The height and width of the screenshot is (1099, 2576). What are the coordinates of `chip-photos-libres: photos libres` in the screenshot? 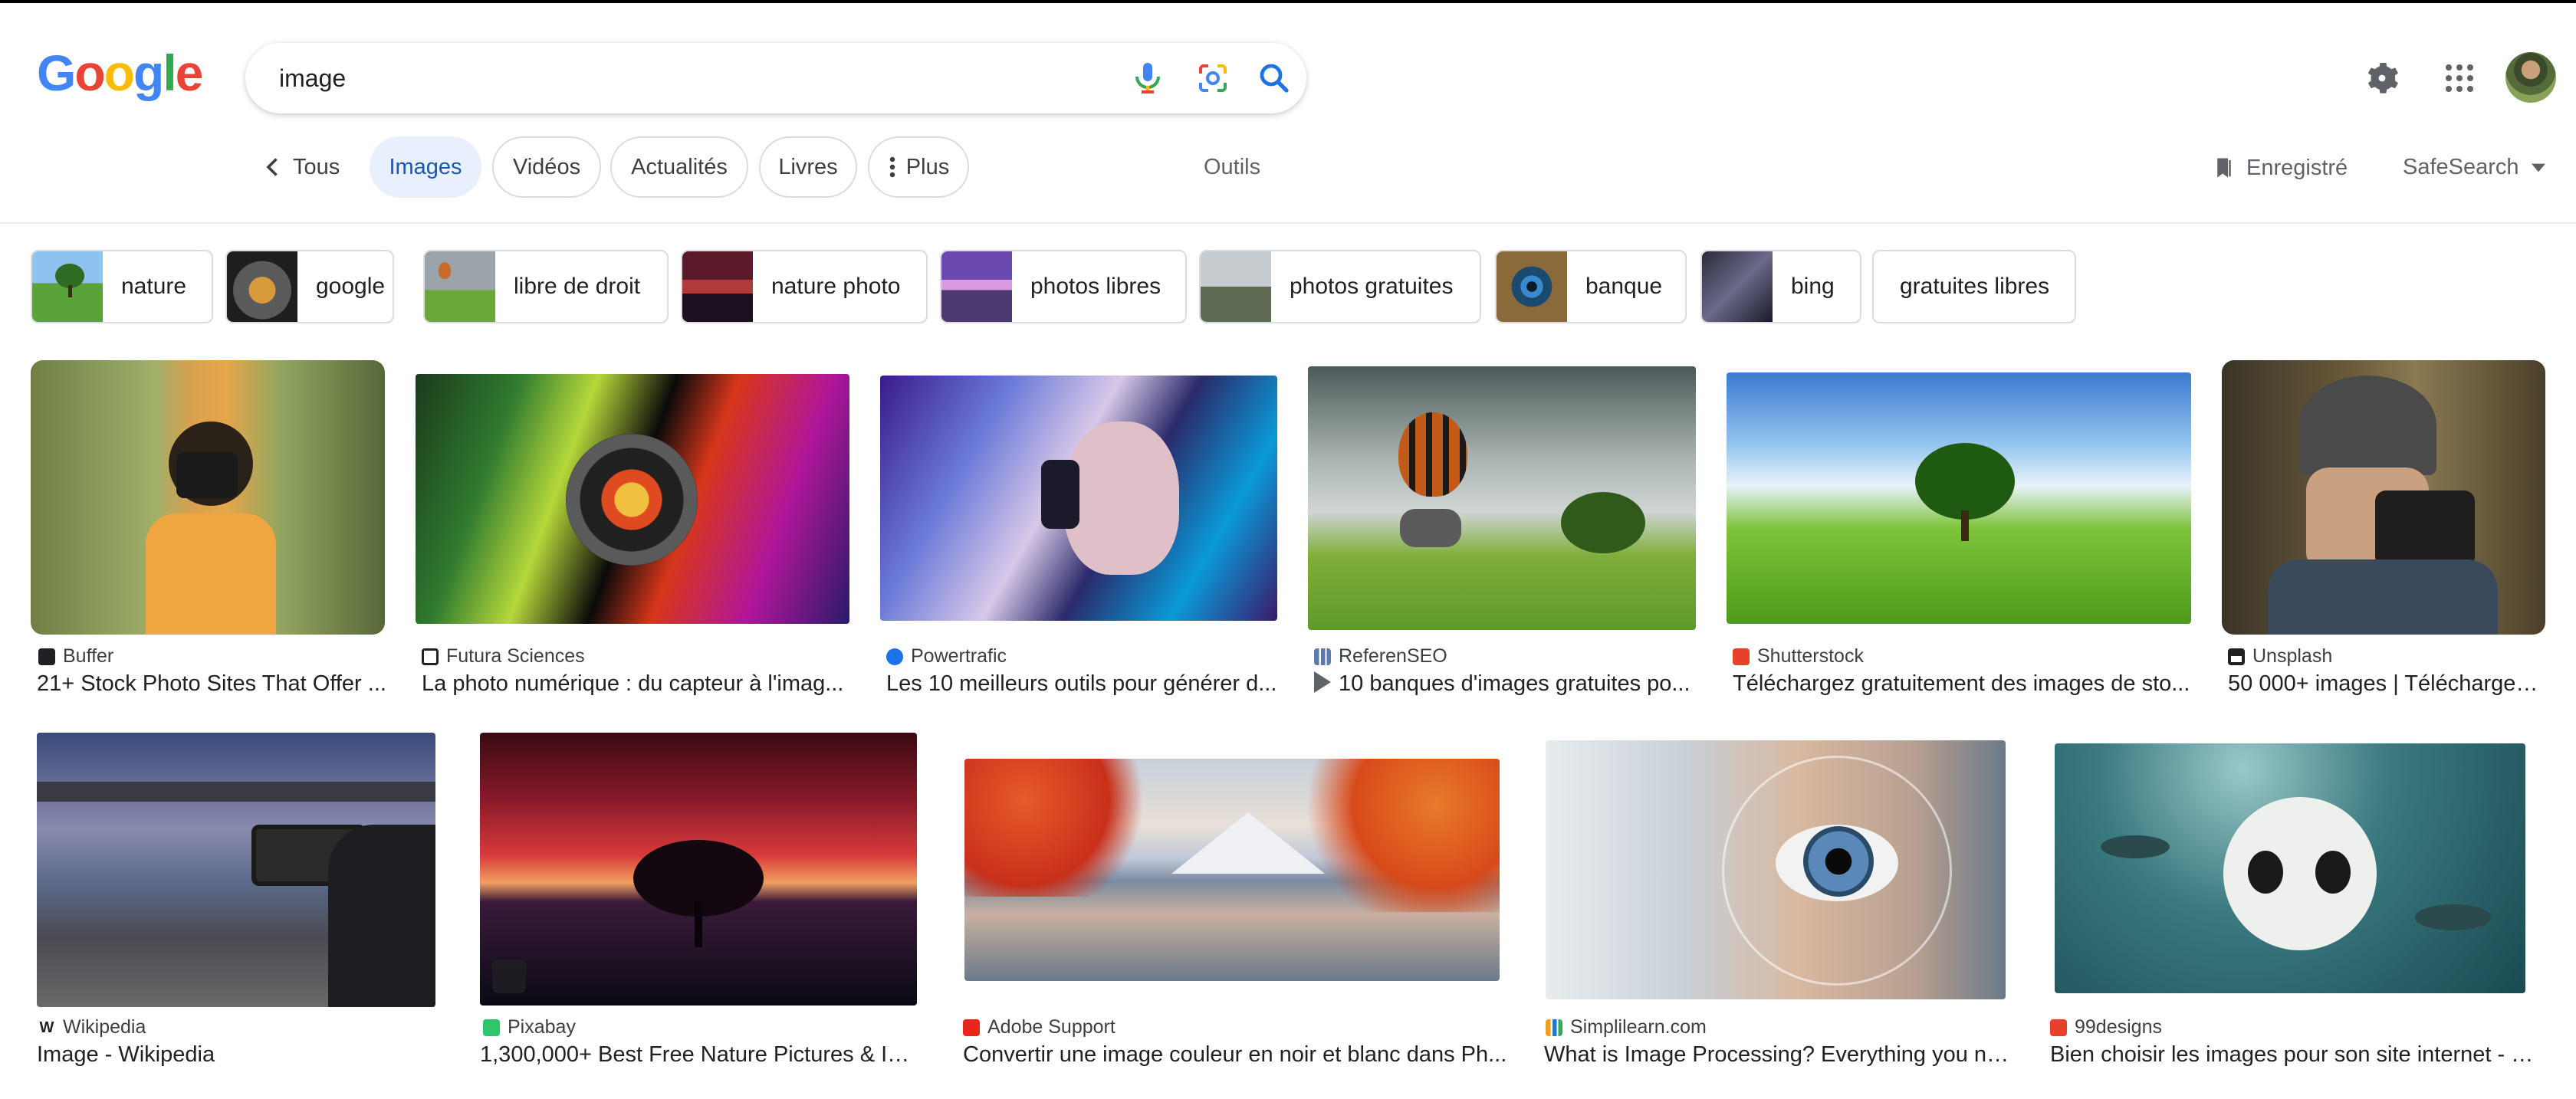 It's located at (1063, 286).